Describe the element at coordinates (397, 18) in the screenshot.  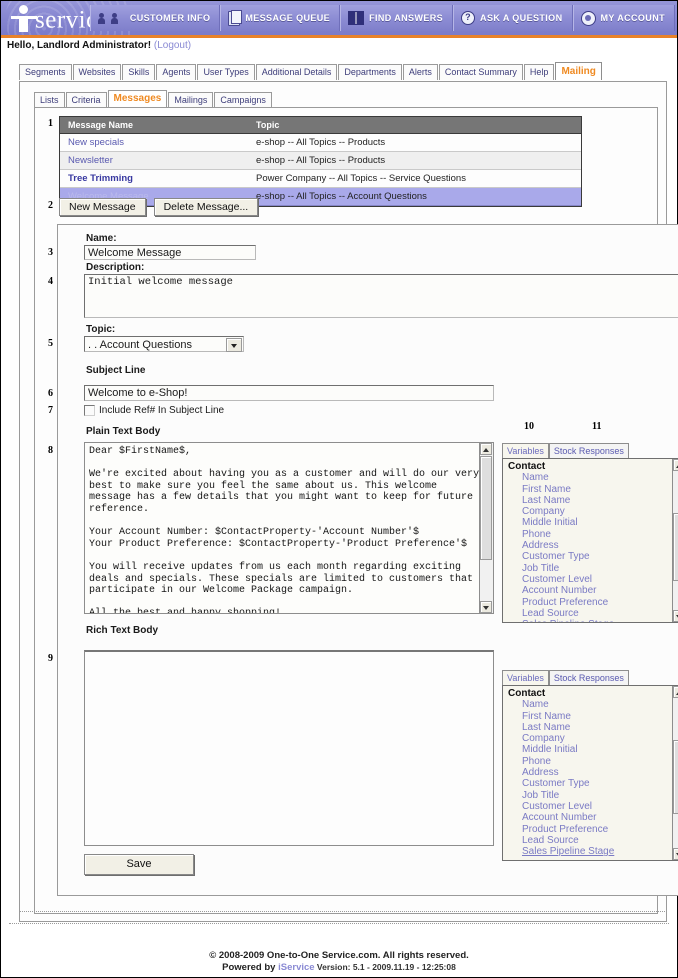
I see `nav-find-answers: FIND ANSWERS` at that location.